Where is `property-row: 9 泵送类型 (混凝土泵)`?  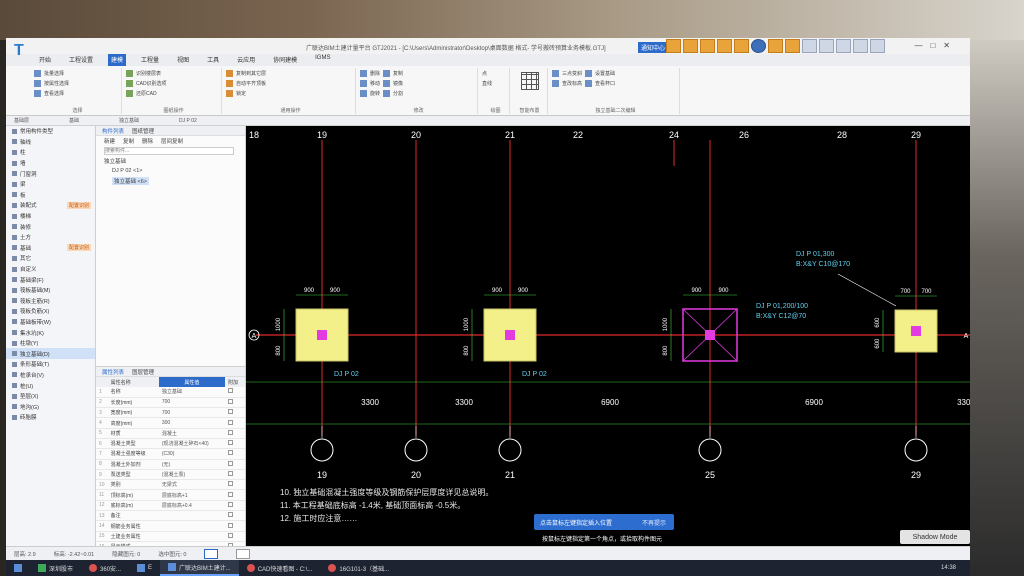 property-row: 9 泵送类型 (混凝土泵) is located at coordinates (170, 475).